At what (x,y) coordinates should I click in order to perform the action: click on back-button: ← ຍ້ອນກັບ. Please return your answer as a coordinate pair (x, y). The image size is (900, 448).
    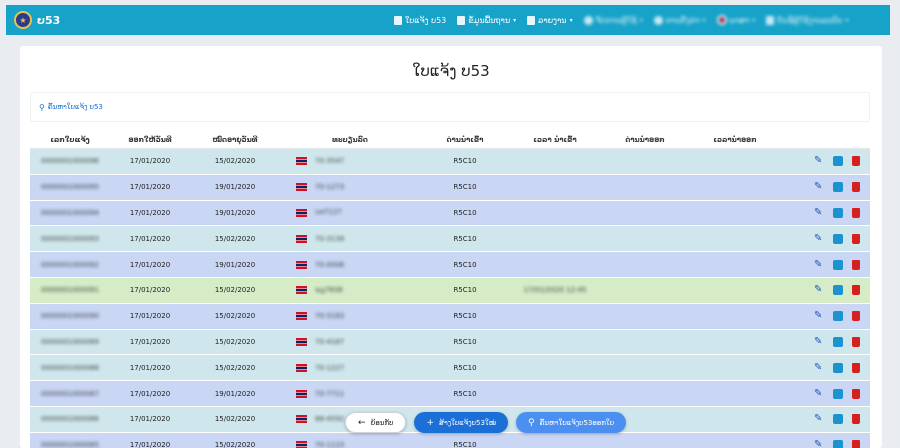
    Looking at the image, I should click on (376, 422).